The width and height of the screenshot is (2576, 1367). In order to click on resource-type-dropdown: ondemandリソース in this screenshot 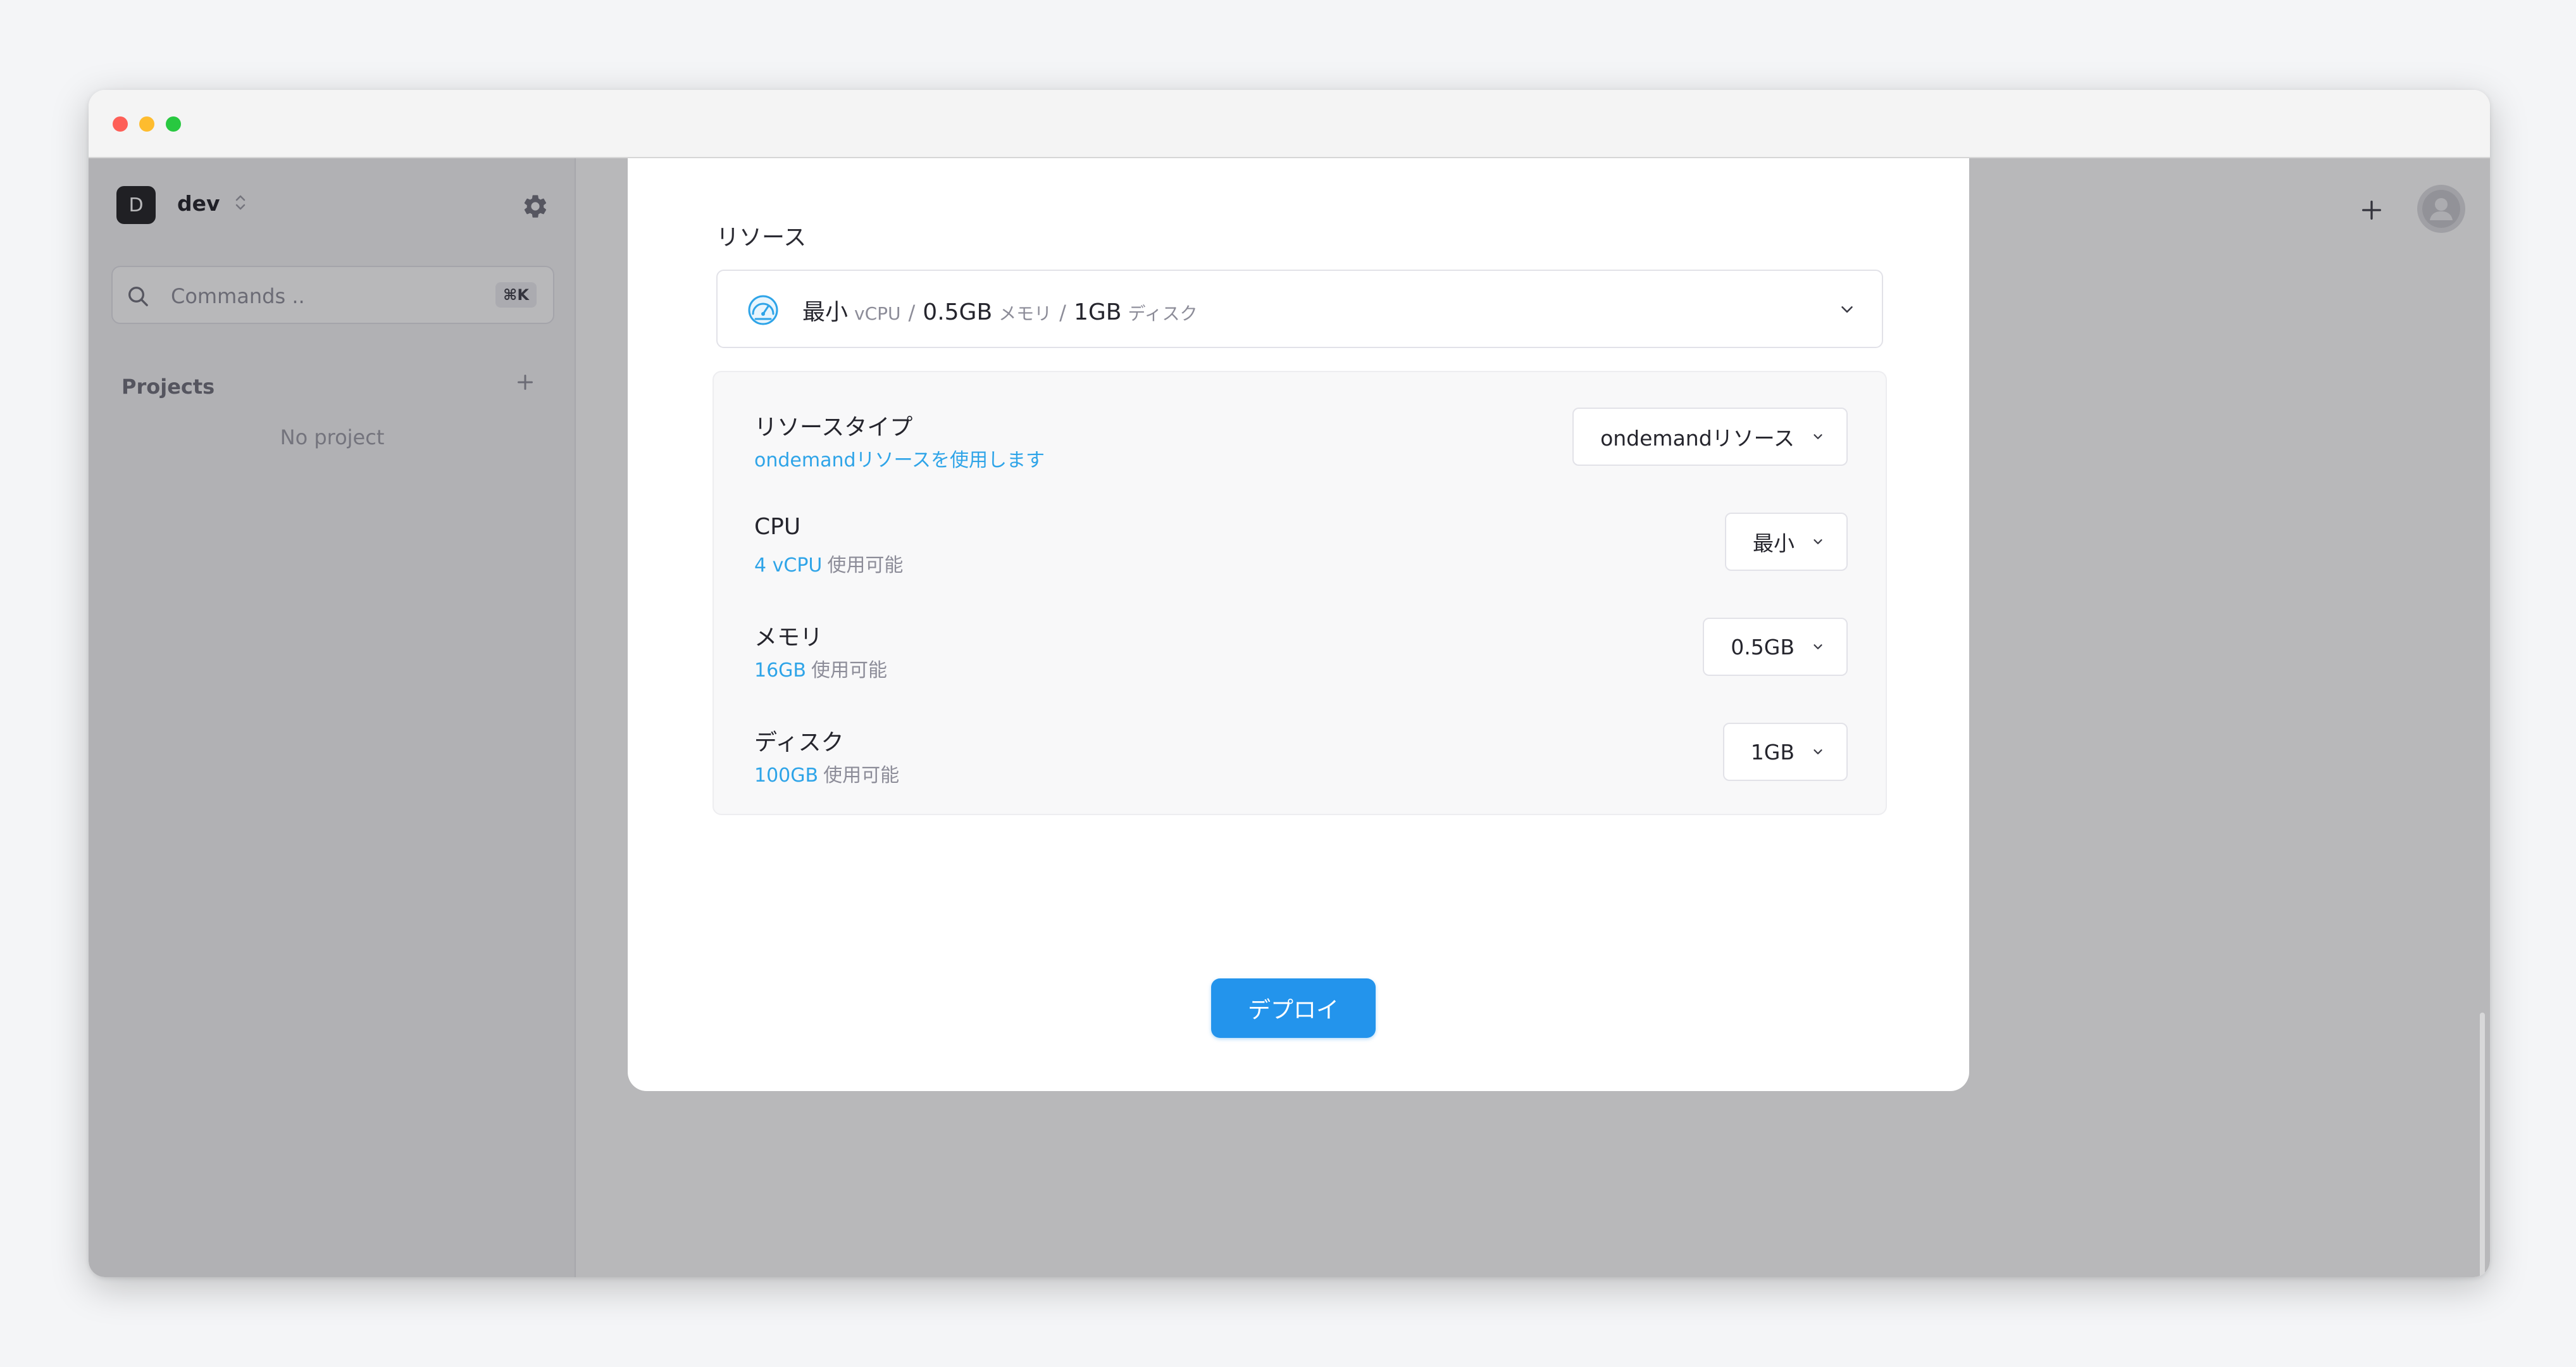, I will do `click(1710, 437)`.